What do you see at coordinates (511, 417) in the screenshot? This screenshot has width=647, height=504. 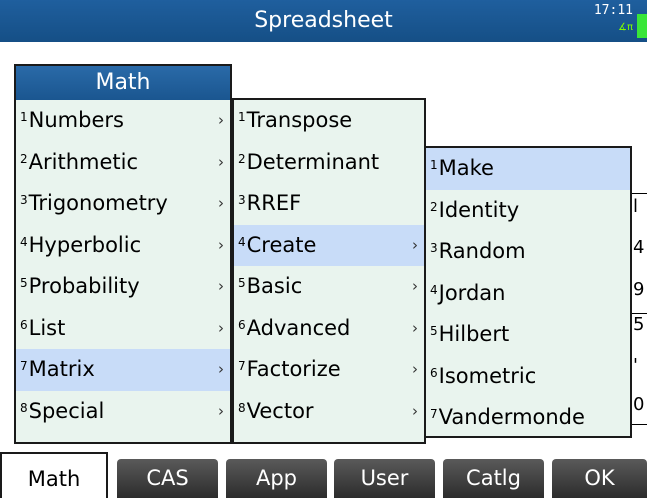 I see `item-label: Vandermonde` at bounding box center [511, 417].